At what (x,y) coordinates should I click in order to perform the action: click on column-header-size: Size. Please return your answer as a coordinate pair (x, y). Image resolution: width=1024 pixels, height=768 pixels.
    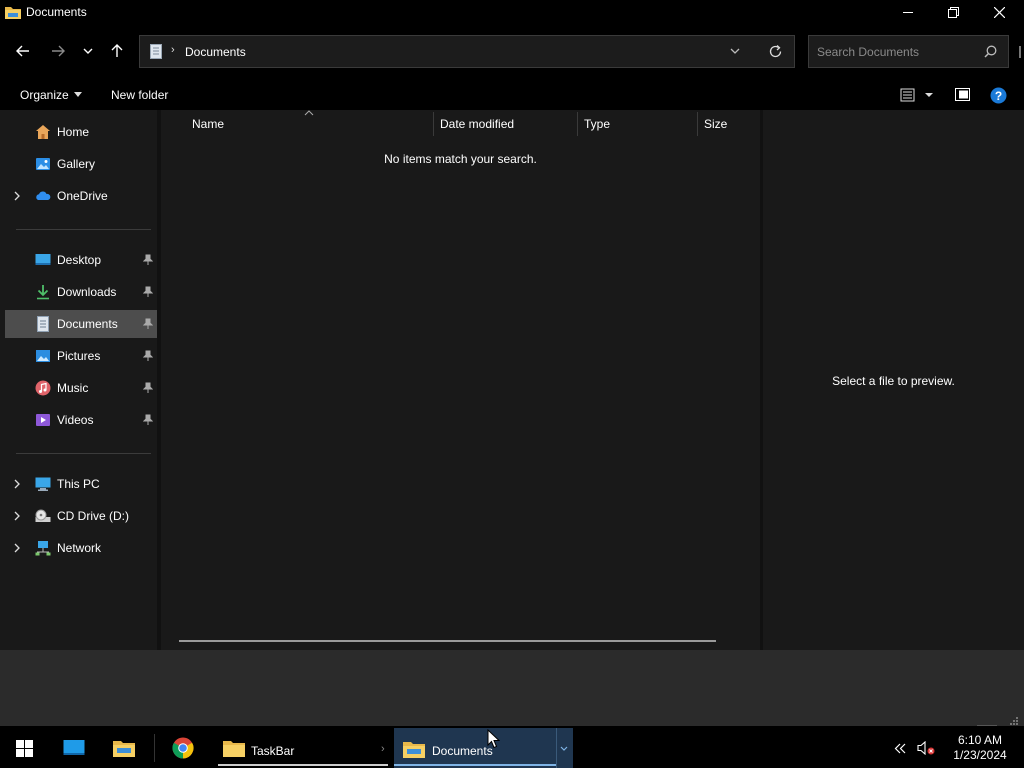
    Looking at the image, I should click on (715, 124).